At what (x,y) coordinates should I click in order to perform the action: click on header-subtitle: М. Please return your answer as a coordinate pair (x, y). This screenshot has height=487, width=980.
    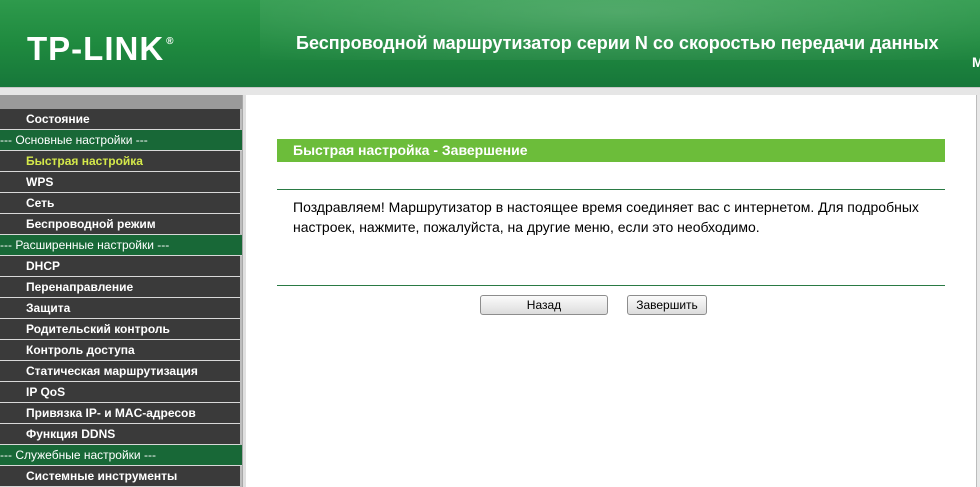
    Looking at the image, I should click on (976, 62).